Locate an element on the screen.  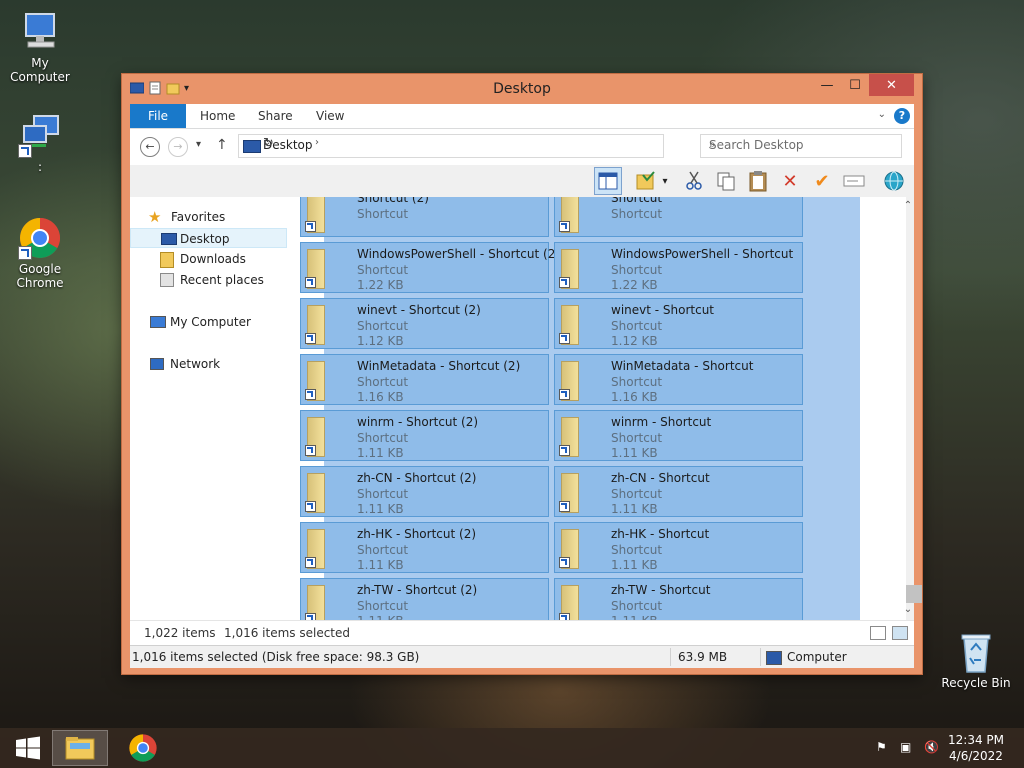
back-button: ← is located at coordinates (150, 147).